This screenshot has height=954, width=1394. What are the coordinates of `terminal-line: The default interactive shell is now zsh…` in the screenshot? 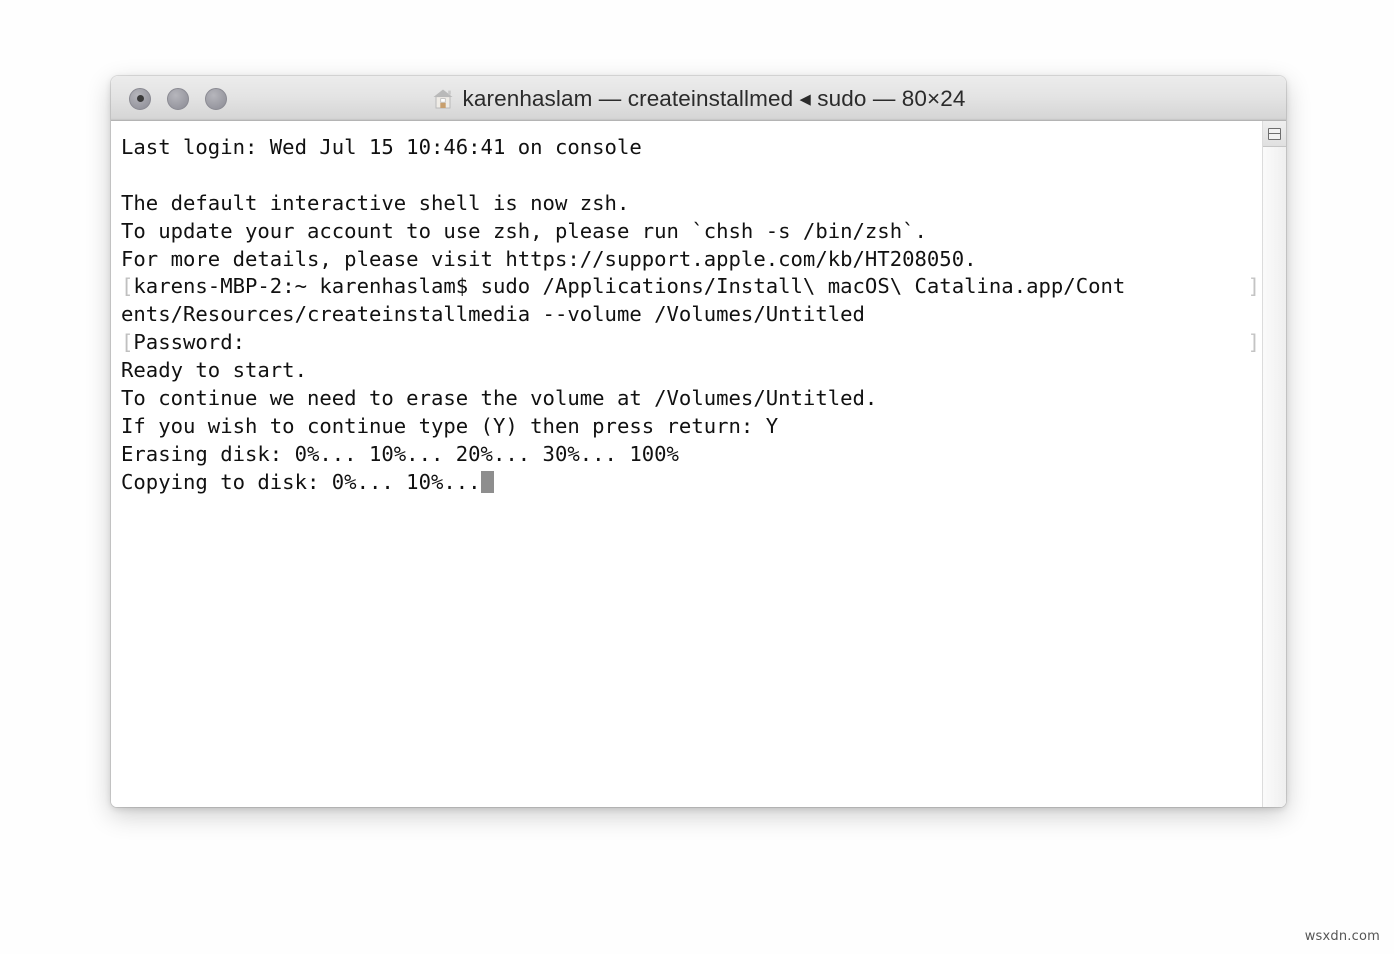 It's located at (691, 204).